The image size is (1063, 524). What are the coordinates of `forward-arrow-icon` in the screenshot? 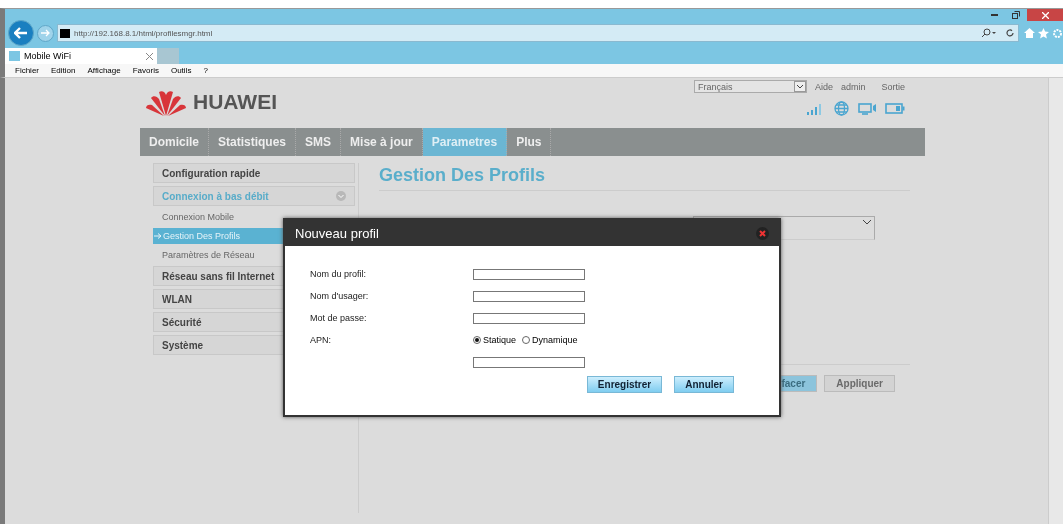 It's located at (45, 33).